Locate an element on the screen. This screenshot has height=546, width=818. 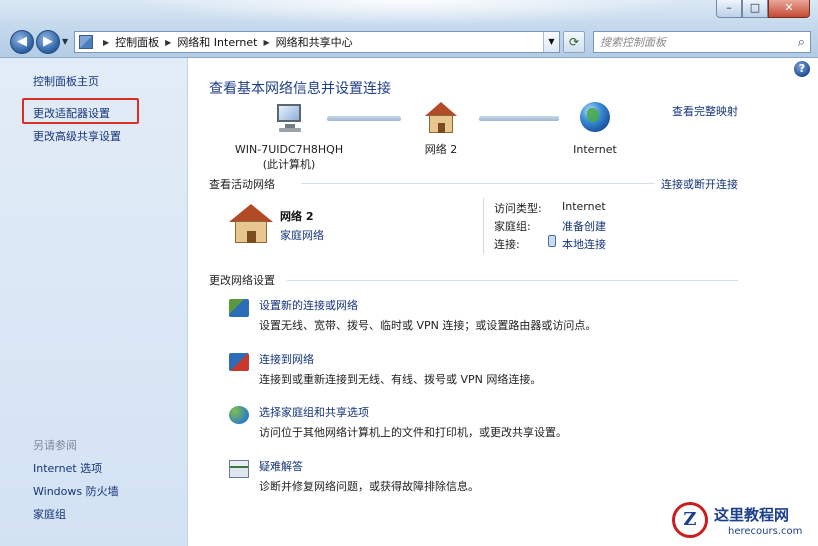
watermark-logo-icon is located at coordinates (690, 520).